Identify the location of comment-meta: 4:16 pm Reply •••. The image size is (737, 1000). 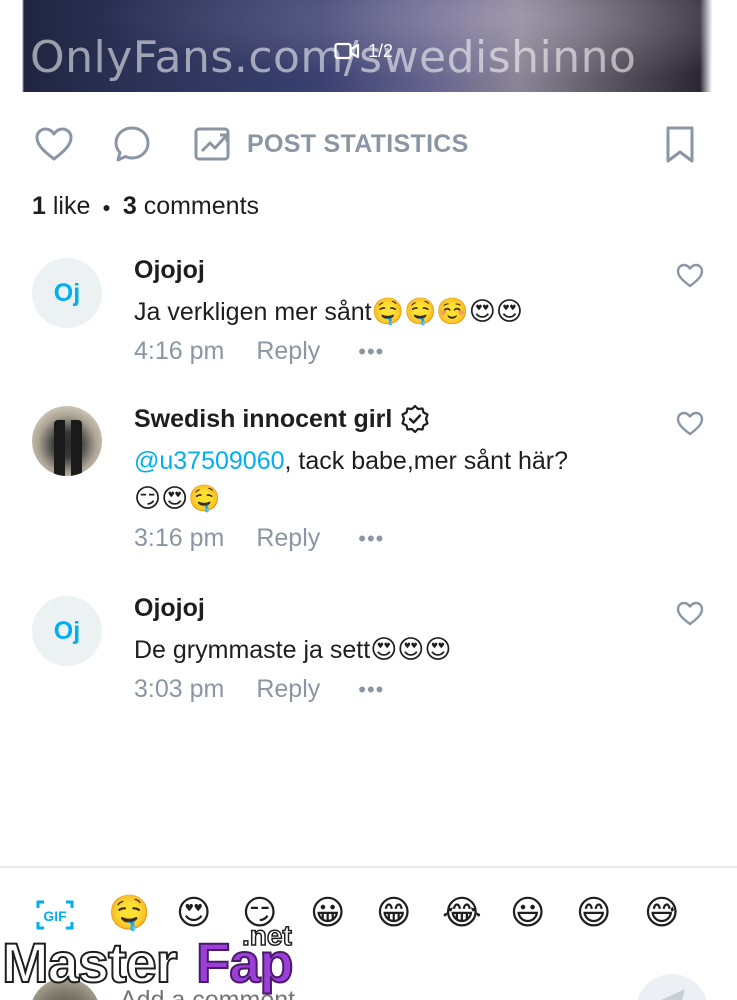
(394, 351).